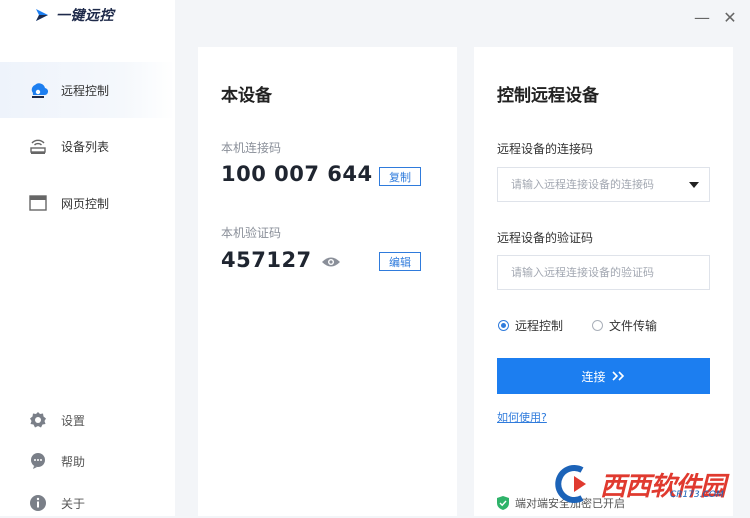 The image size is (750, 518). What do you see at coordinates (73, 503) in the screenshot?
I see `sidebar-item-label: 关于` at bounding box center [73, 503].